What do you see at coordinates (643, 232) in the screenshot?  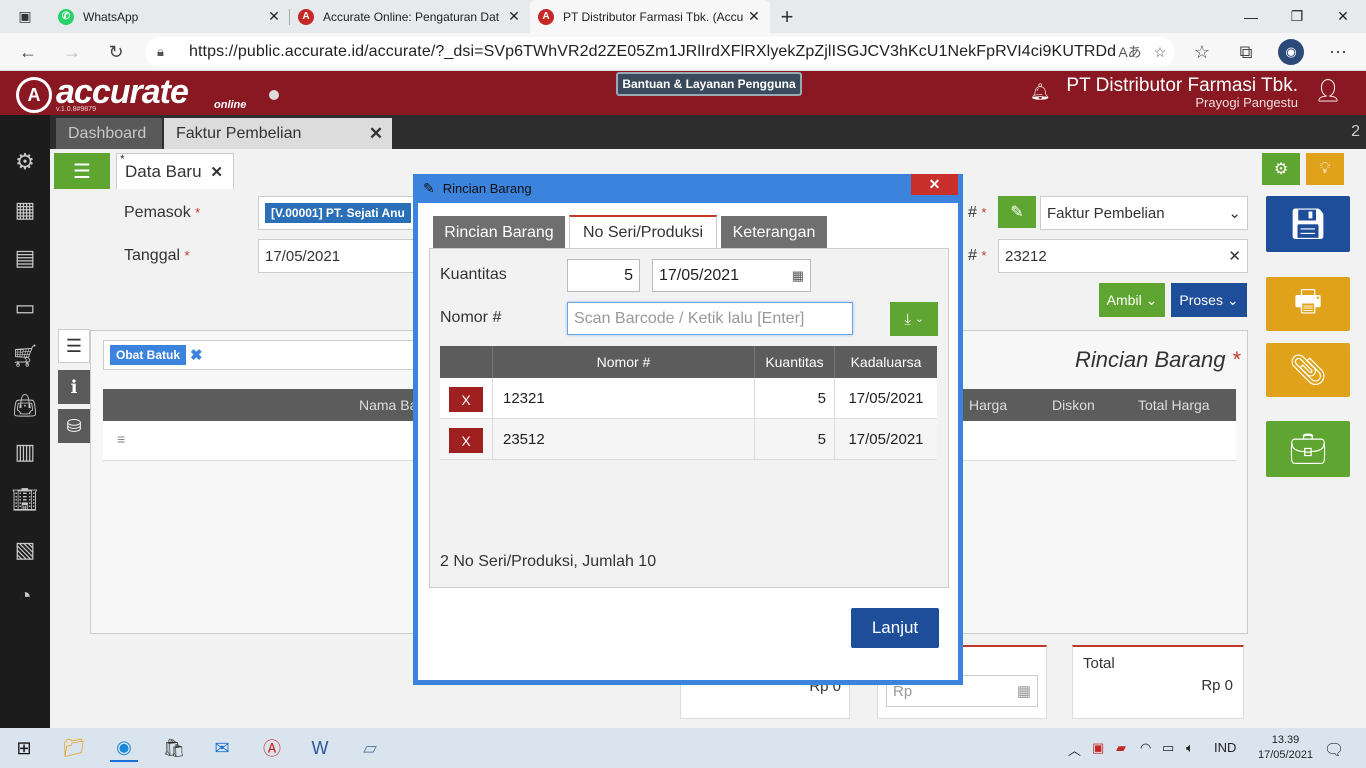 I see `tab-no-seri-produksi: No Seri/Produksi` at bounding box center [643, 232].